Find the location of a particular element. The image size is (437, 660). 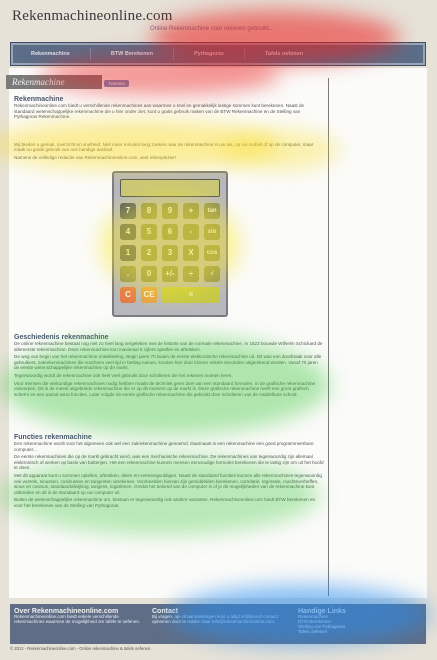

intro-heading: Rekenmachine is located at coordinates (39, 99).